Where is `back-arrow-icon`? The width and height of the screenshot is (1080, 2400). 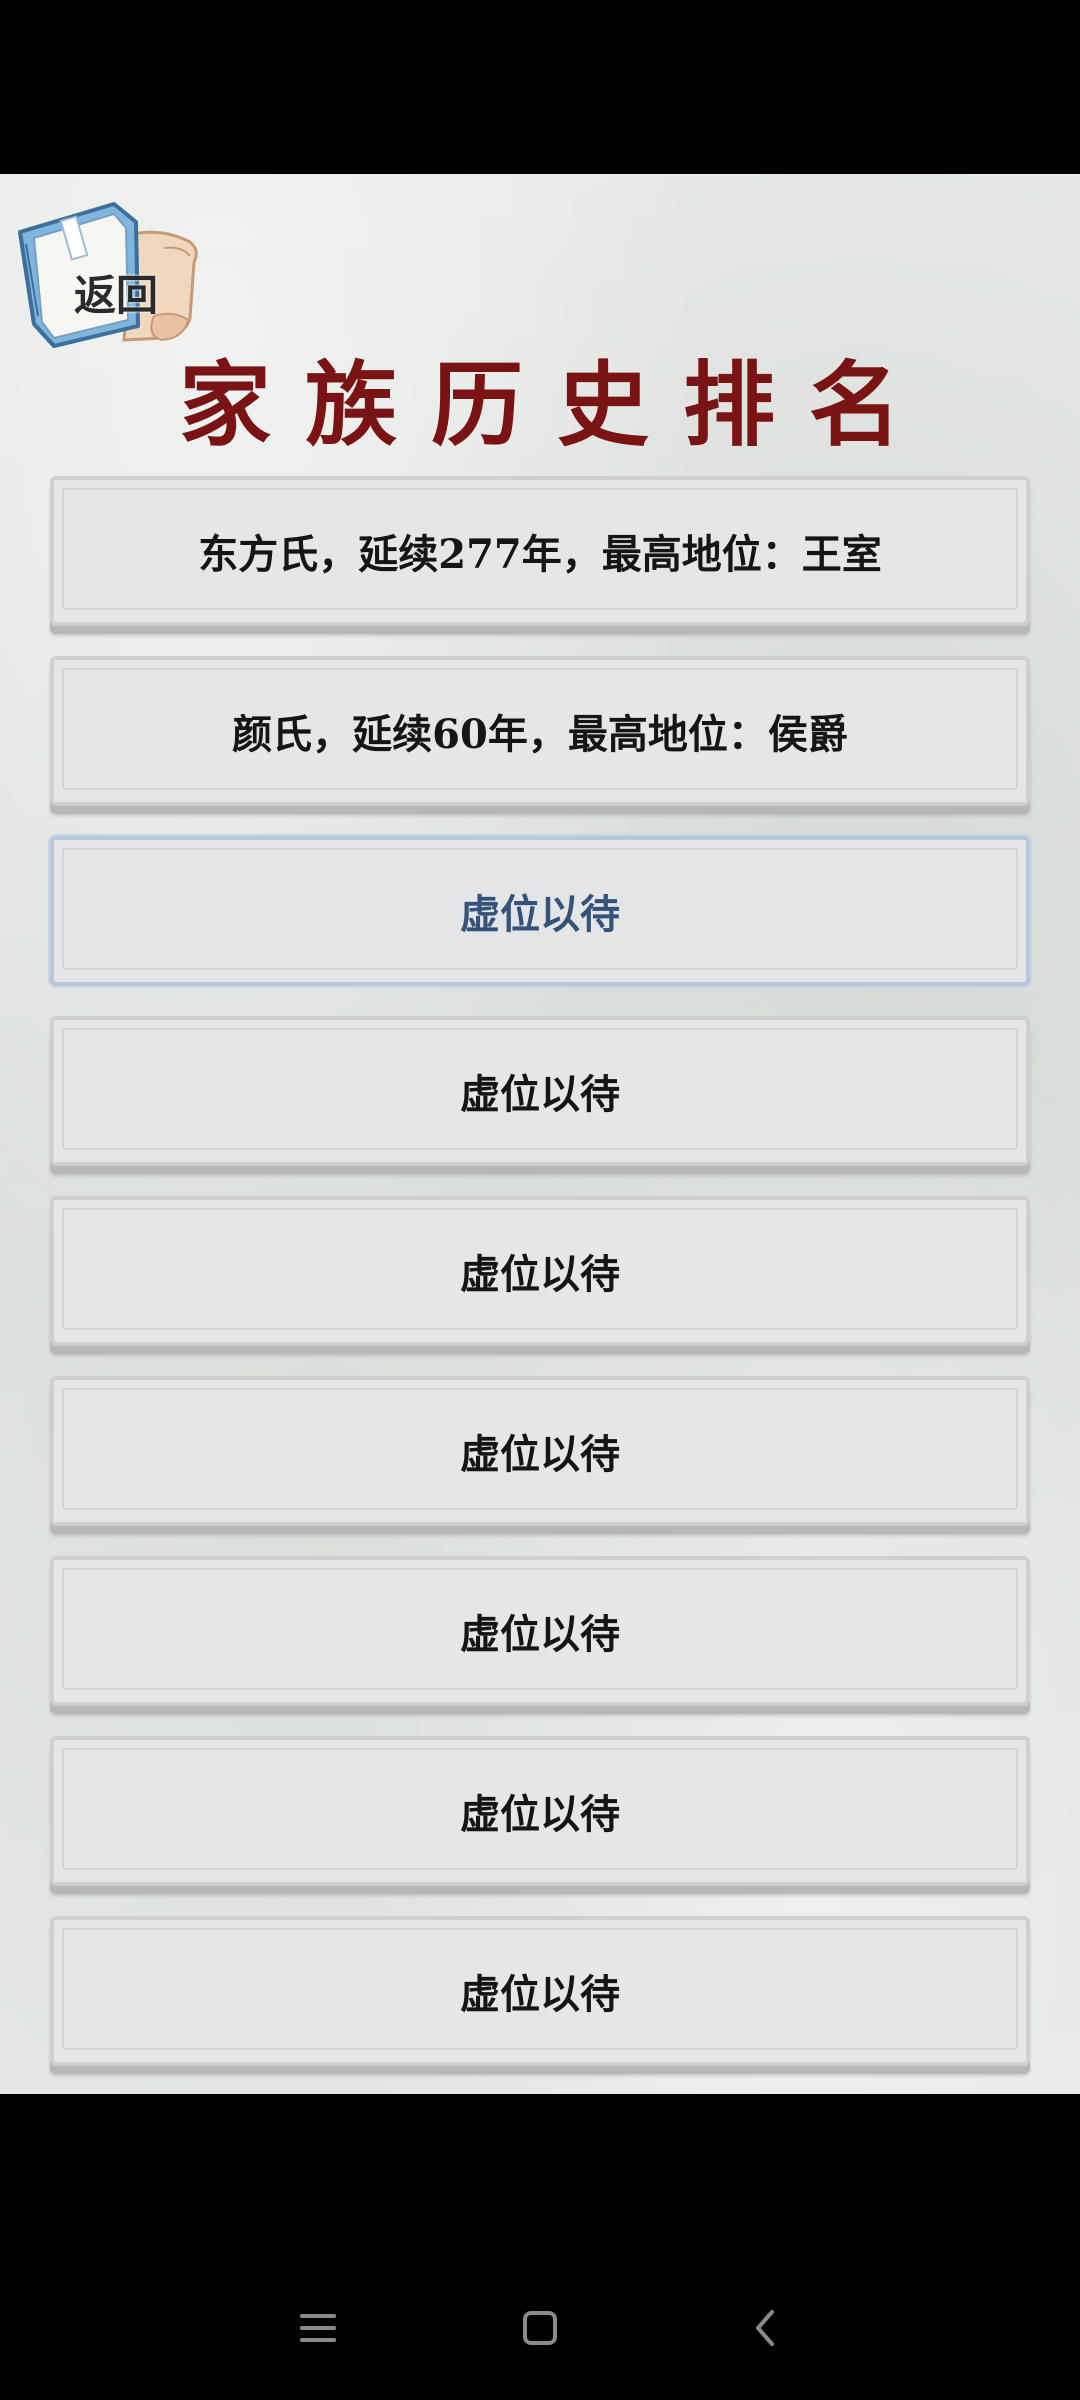 back-arrow-icon is located at coordinates (766, 2328).